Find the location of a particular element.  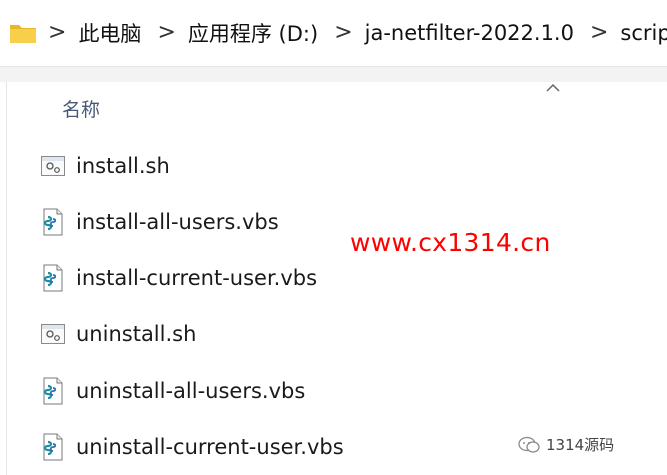

file-name: uninstall.sh is located at coordinates (136, 334).